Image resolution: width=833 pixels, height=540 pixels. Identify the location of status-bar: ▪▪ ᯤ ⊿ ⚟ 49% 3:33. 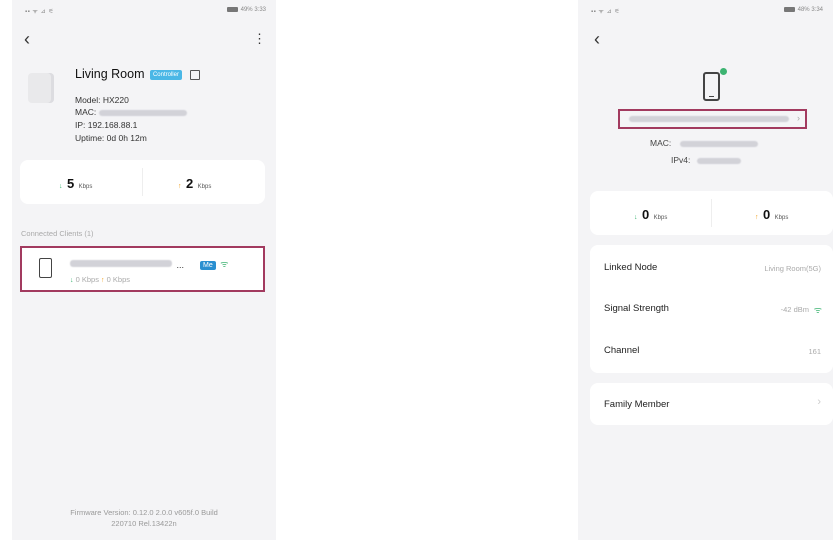
(144, 9).